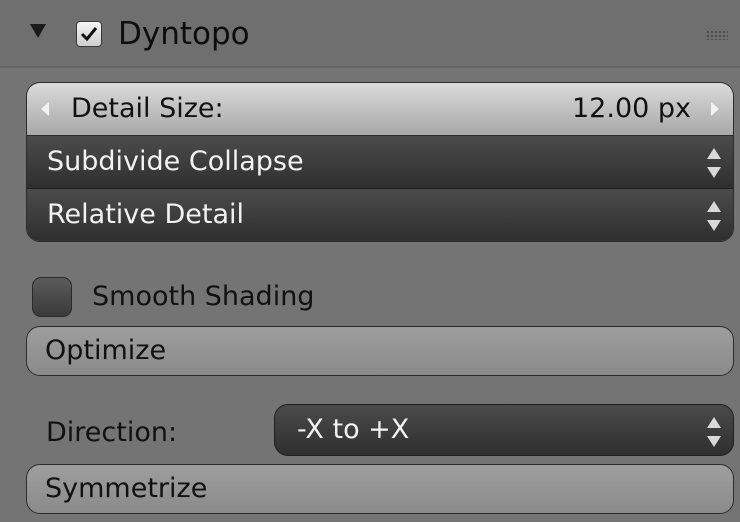  I want to click on checkmark-icon, so click(89, 34).